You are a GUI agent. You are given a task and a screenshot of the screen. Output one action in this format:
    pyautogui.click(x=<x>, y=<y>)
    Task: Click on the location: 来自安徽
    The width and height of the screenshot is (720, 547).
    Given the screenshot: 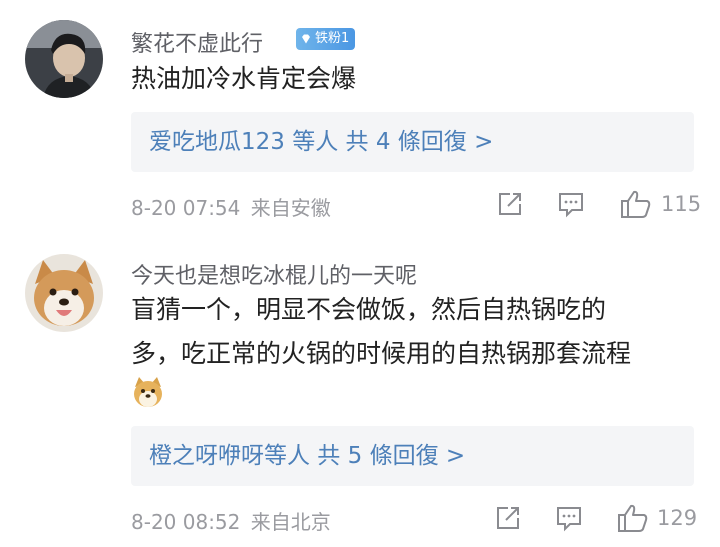 What is the action you would take?
    pyautogui.click(x=290, y=208)
    